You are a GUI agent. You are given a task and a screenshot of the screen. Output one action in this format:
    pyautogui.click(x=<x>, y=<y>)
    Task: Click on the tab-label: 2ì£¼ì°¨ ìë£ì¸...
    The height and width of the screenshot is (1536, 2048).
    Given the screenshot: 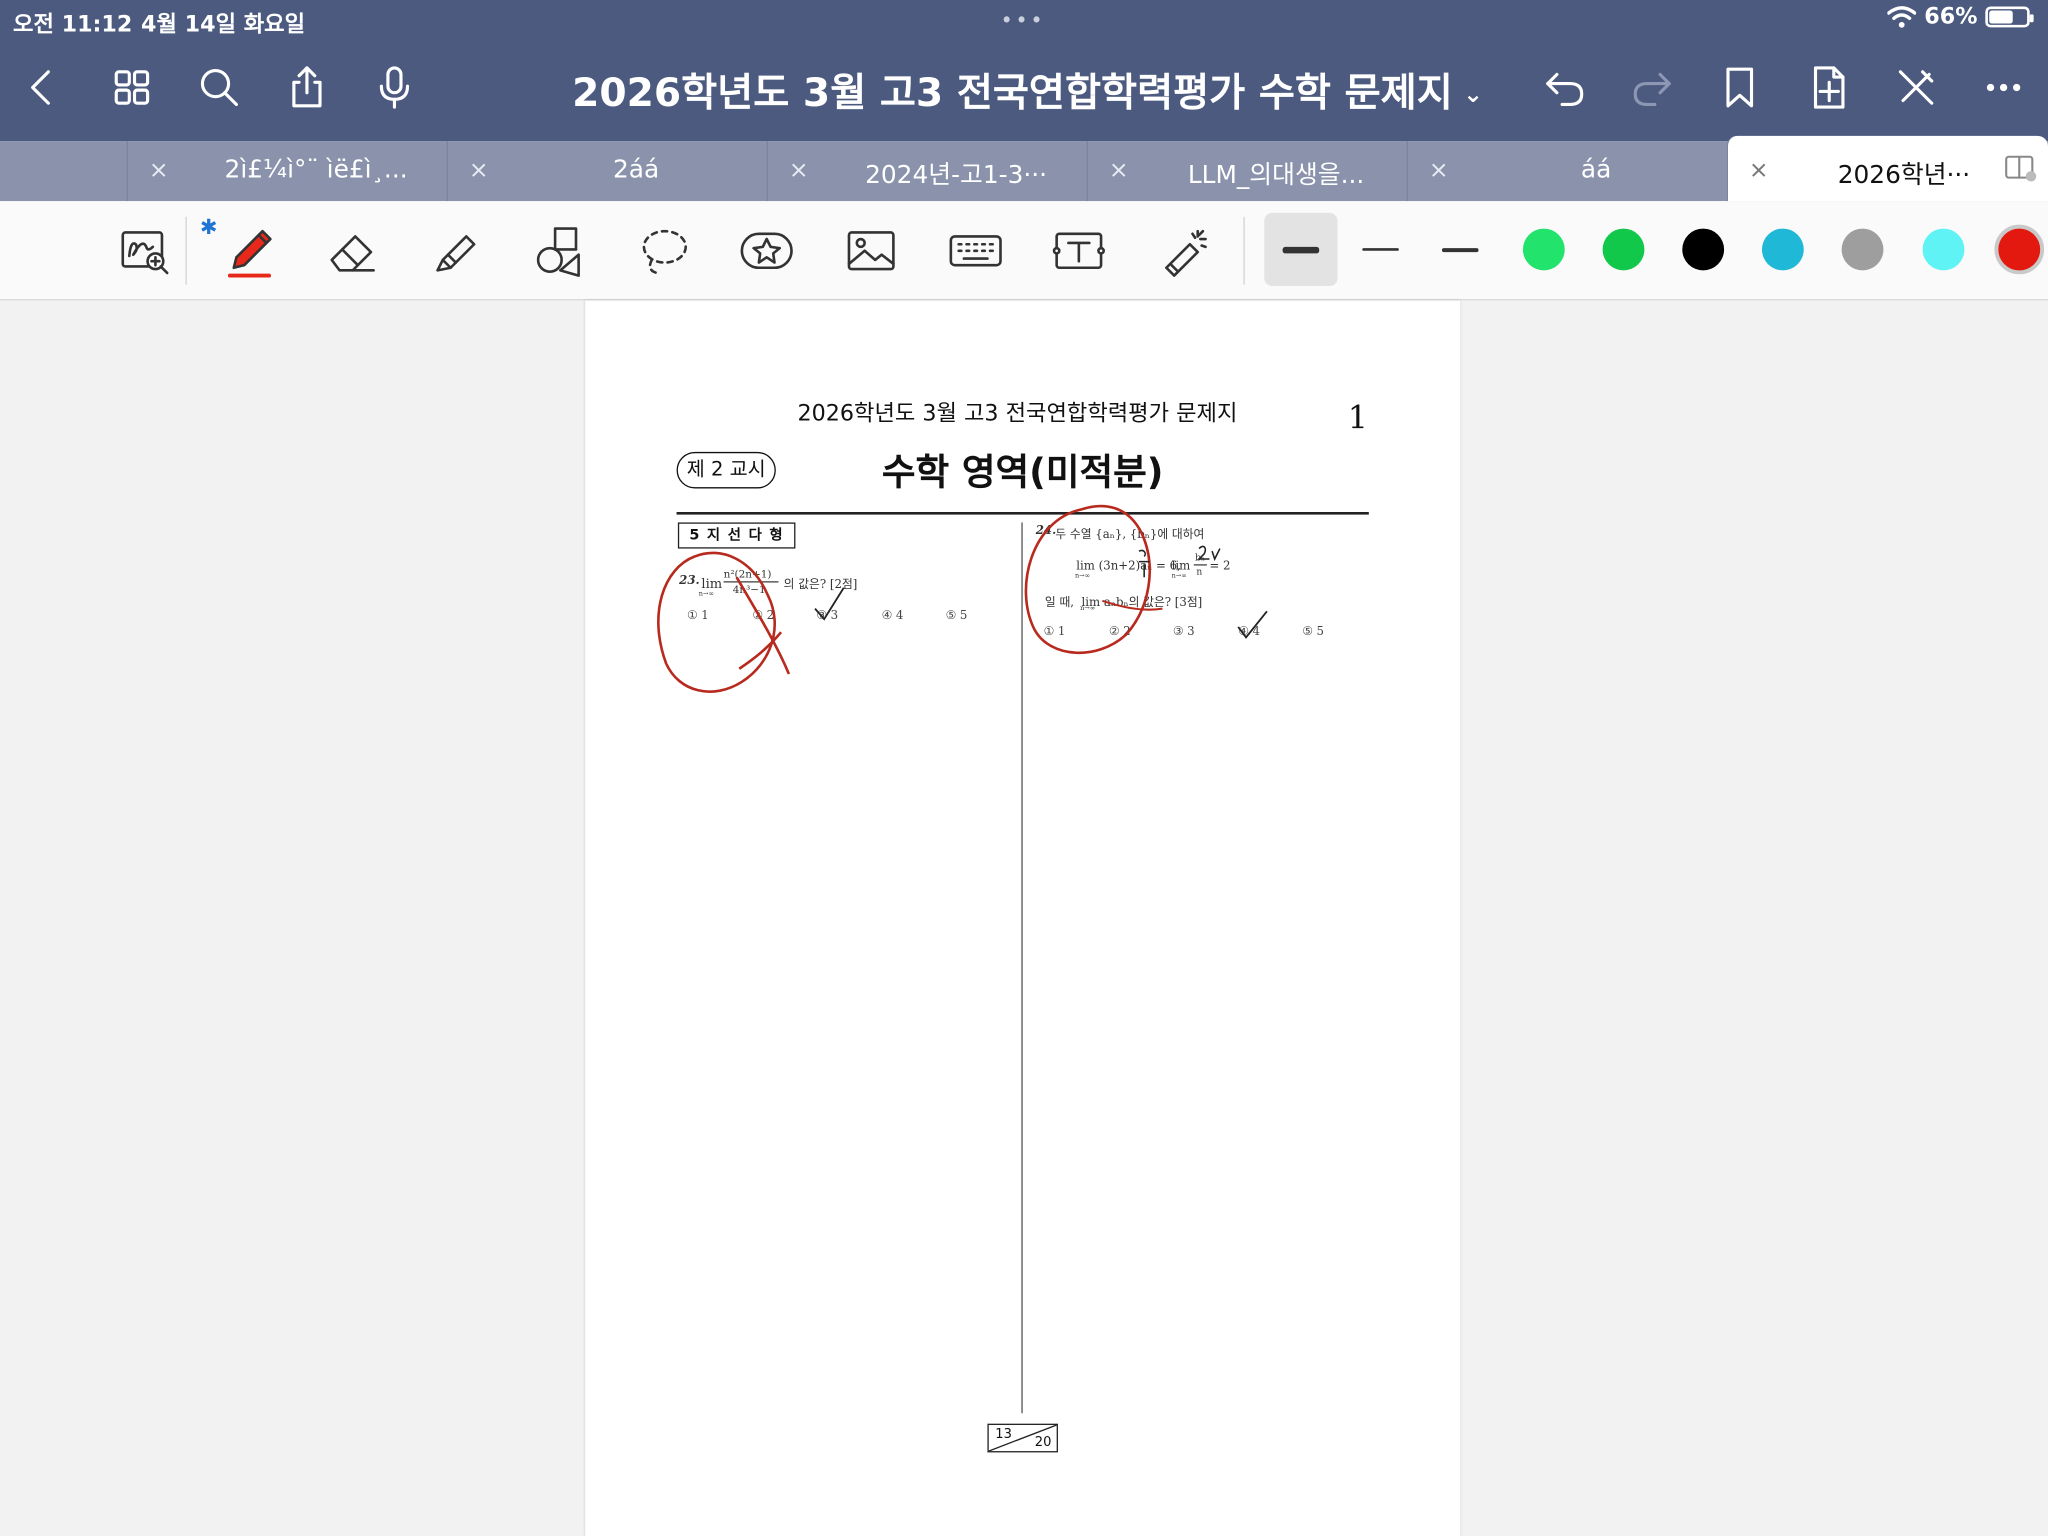 What is the action you would take?
    pyautogui.click(x=316, y=170)
    